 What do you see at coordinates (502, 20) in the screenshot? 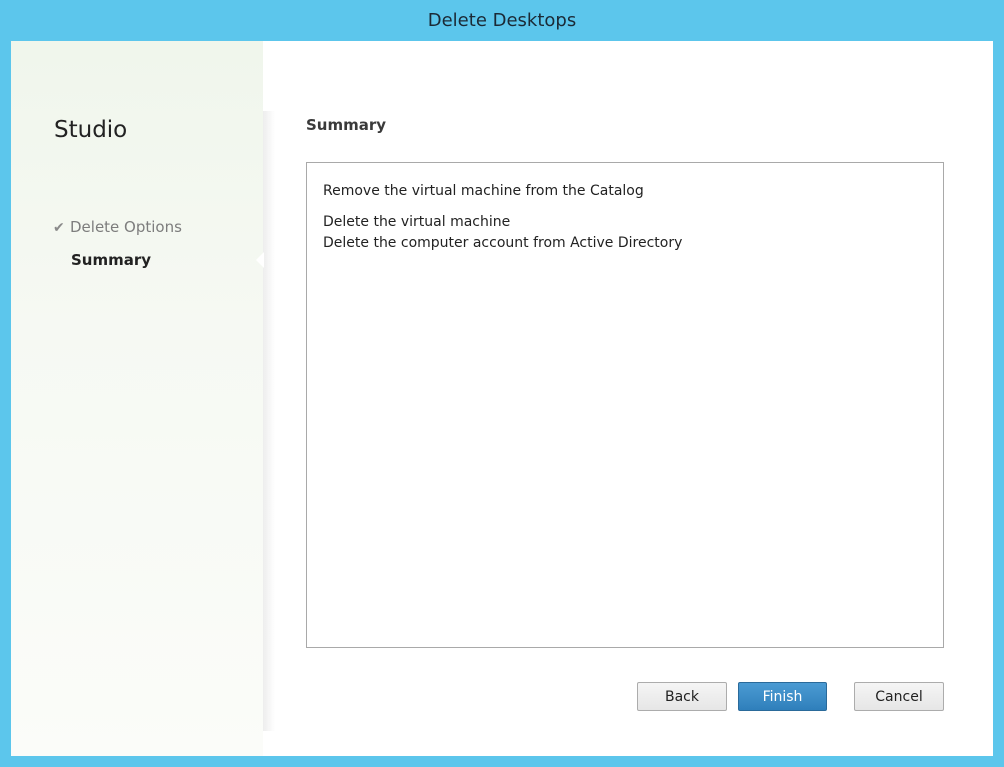
I see `window-title: Delete Desktops` at bounding box center [502, 20].